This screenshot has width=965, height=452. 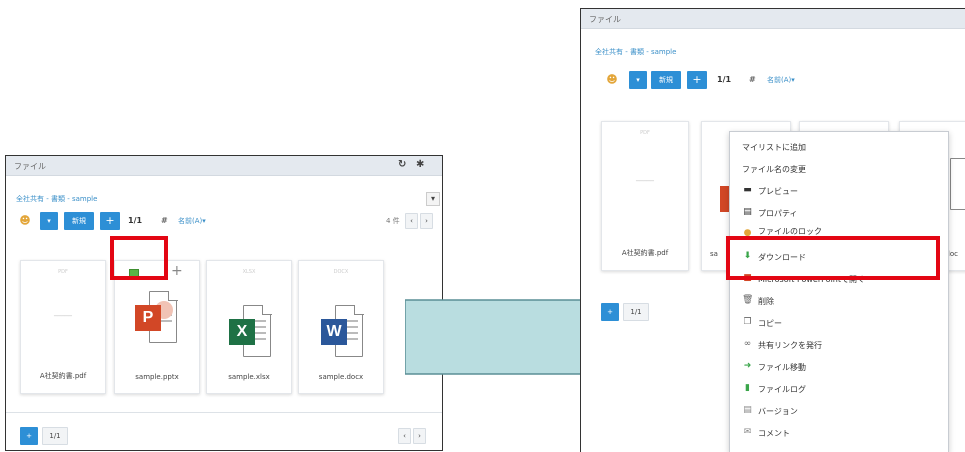 I want to click on word-file-icon: W, so click(x=342, y=330).